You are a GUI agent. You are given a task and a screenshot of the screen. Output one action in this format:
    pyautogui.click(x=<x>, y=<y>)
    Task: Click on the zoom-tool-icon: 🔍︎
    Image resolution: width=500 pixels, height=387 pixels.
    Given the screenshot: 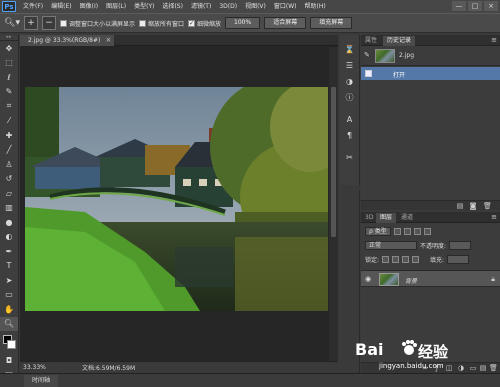 What is the action you would take?
    pyautogui.click(x=9, y=323)
    